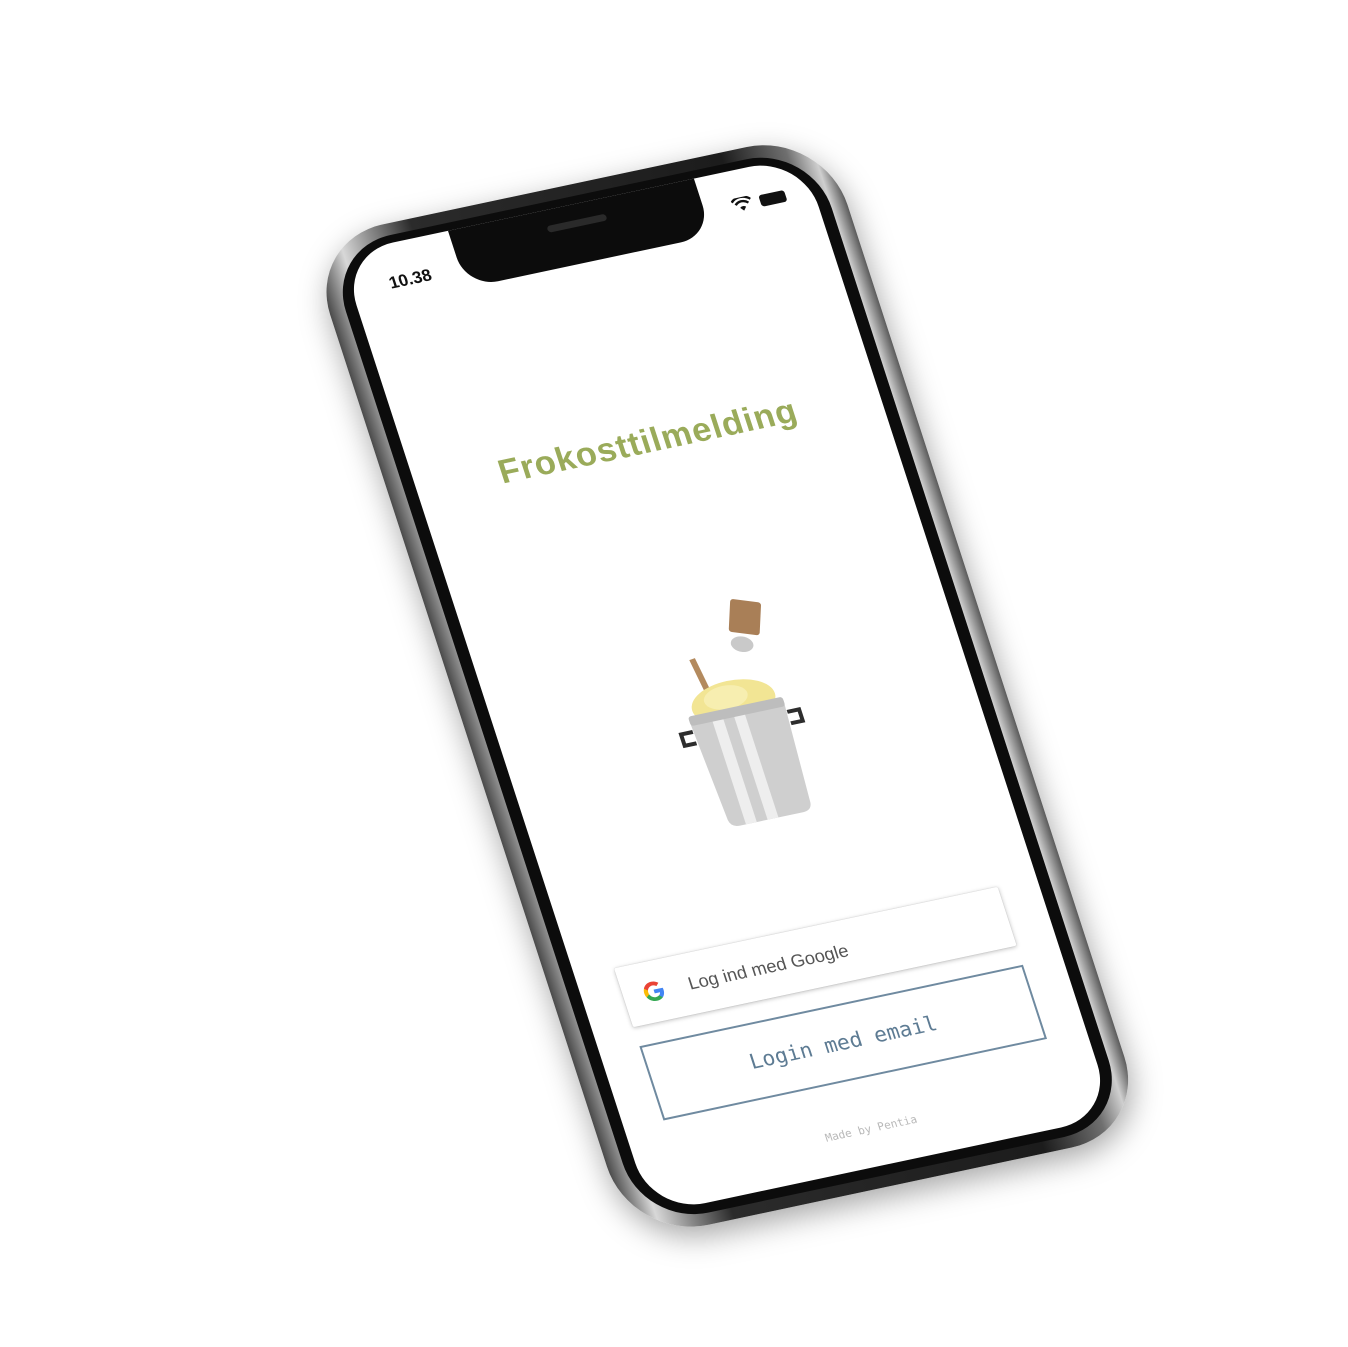  I want to click on app-title: Frokosttilmelding, so click(648, 441).